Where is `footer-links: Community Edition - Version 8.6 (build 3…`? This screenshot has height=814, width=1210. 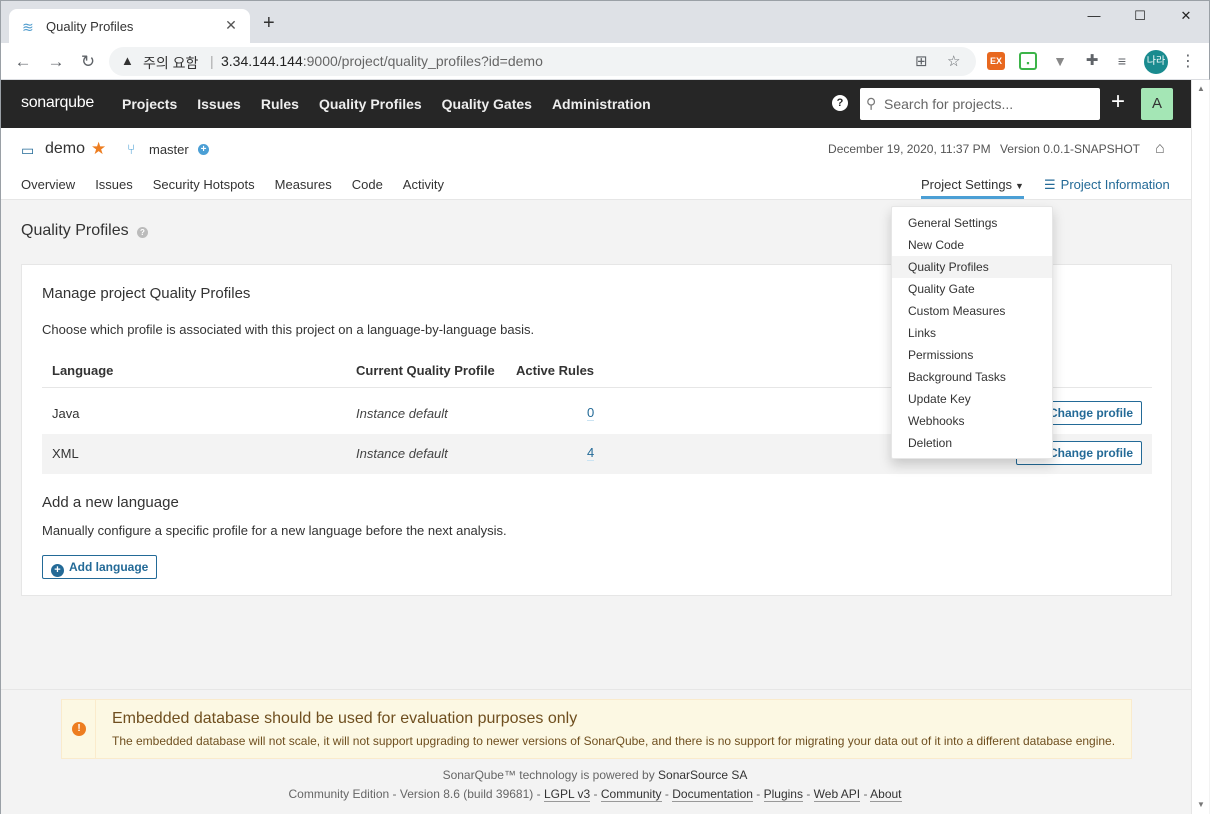
footer-links: Community Edition - Version 8.6 (build 3… is located at coordinates (595, 794).